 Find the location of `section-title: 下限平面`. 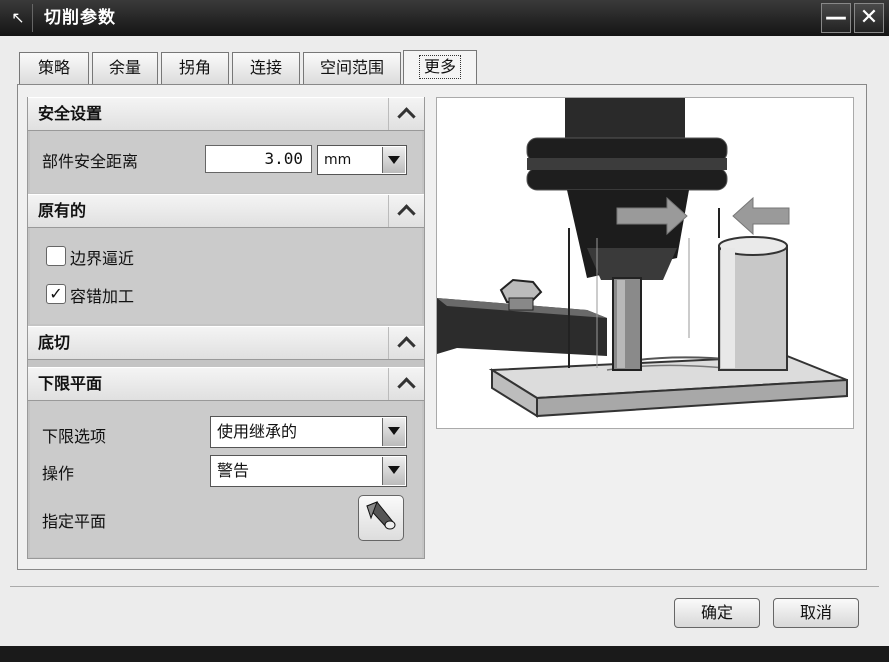

section-title: 下限平面 is located at coordinates (70, 383).